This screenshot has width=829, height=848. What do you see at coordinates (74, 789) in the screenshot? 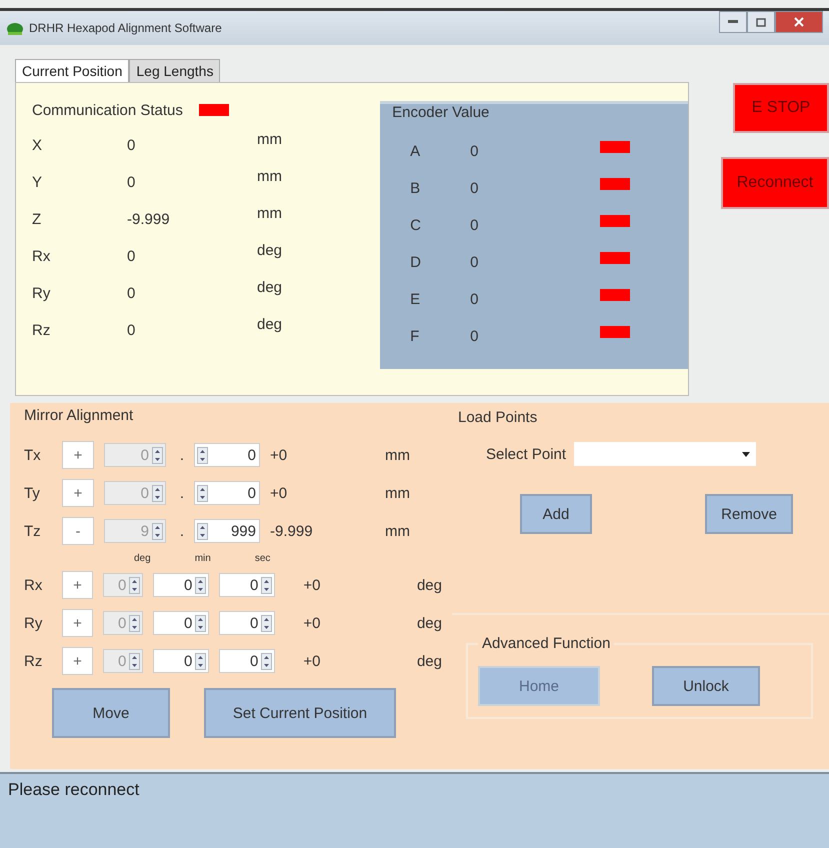
I see `status-message: Please reconnect` at bounding box center [74, 789].